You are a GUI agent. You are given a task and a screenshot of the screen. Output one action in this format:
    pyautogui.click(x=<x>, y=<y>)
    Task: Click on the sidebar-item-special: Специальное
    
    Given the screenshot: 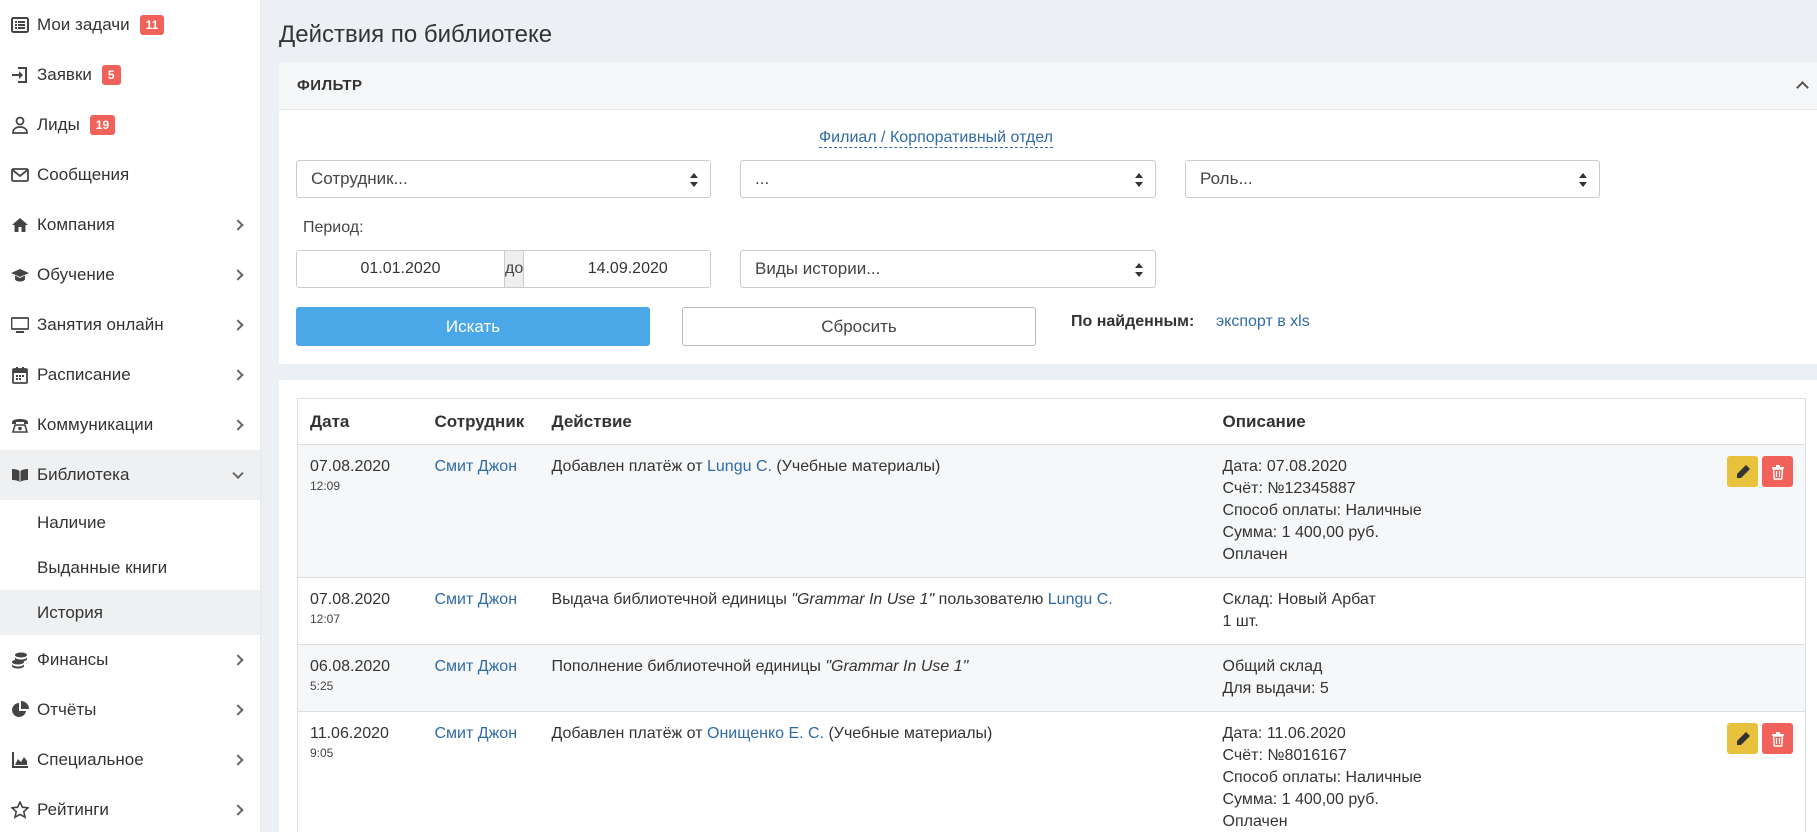 What is the action you would take?
    pyautogui.click(x=130, y=760)
    